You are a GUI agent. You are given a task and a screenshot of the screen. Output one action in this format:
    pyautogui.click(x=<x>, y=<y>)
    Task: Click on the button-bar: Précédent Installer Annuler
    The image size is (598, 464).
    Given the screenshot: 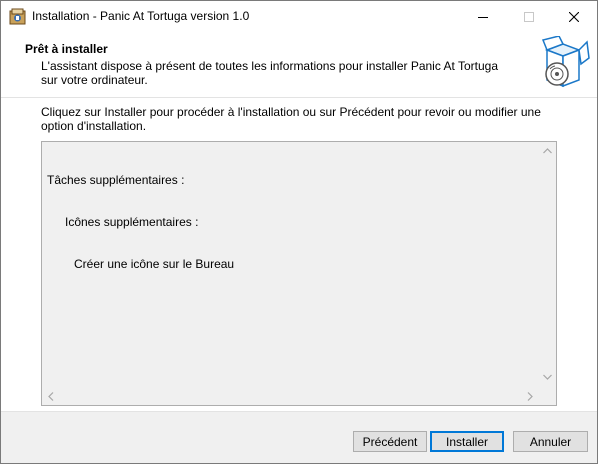 What is the action you would take?
    pyautogui.click(x=299, y=437)
    